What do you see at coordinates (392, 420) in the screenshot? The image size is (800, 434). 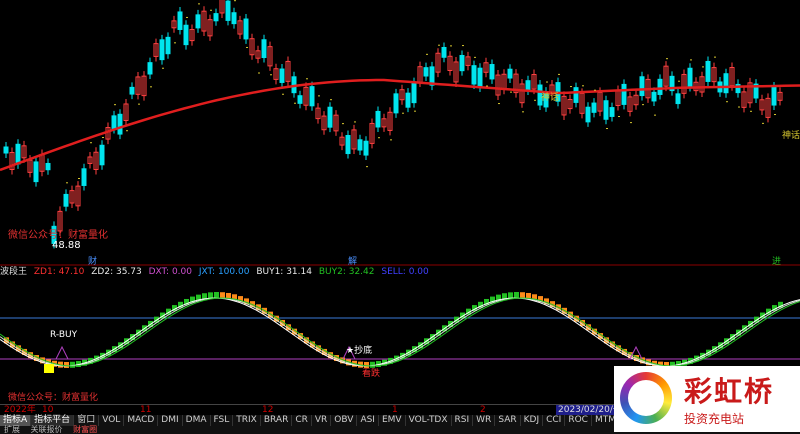 I see `tab-14: EMV` at bounding box center [392, 420].